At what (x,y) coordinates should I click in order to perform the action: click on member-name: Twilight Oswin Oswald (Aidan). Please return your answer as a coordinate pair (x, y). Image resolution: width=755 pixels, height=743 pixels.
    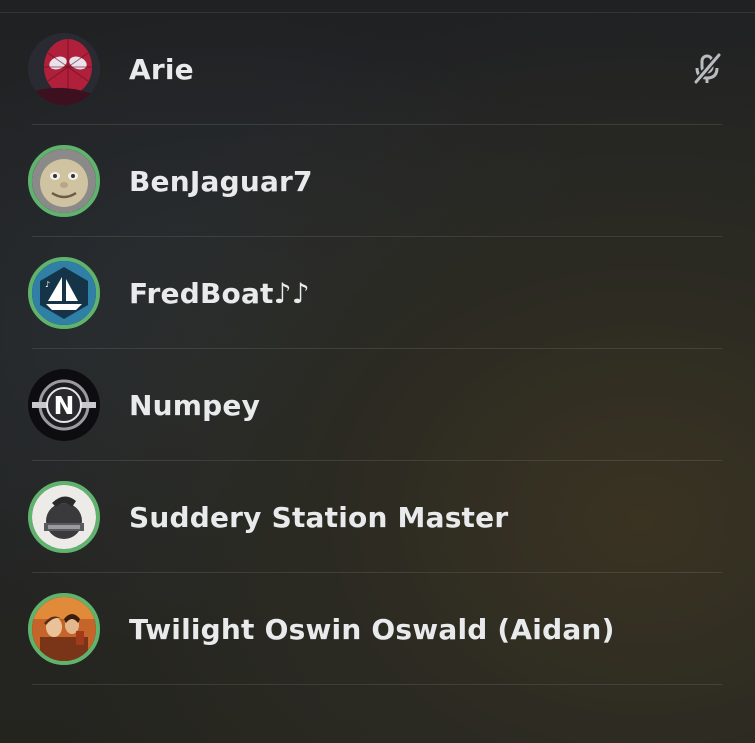
    Looking at the image, I should click on (372, 629).